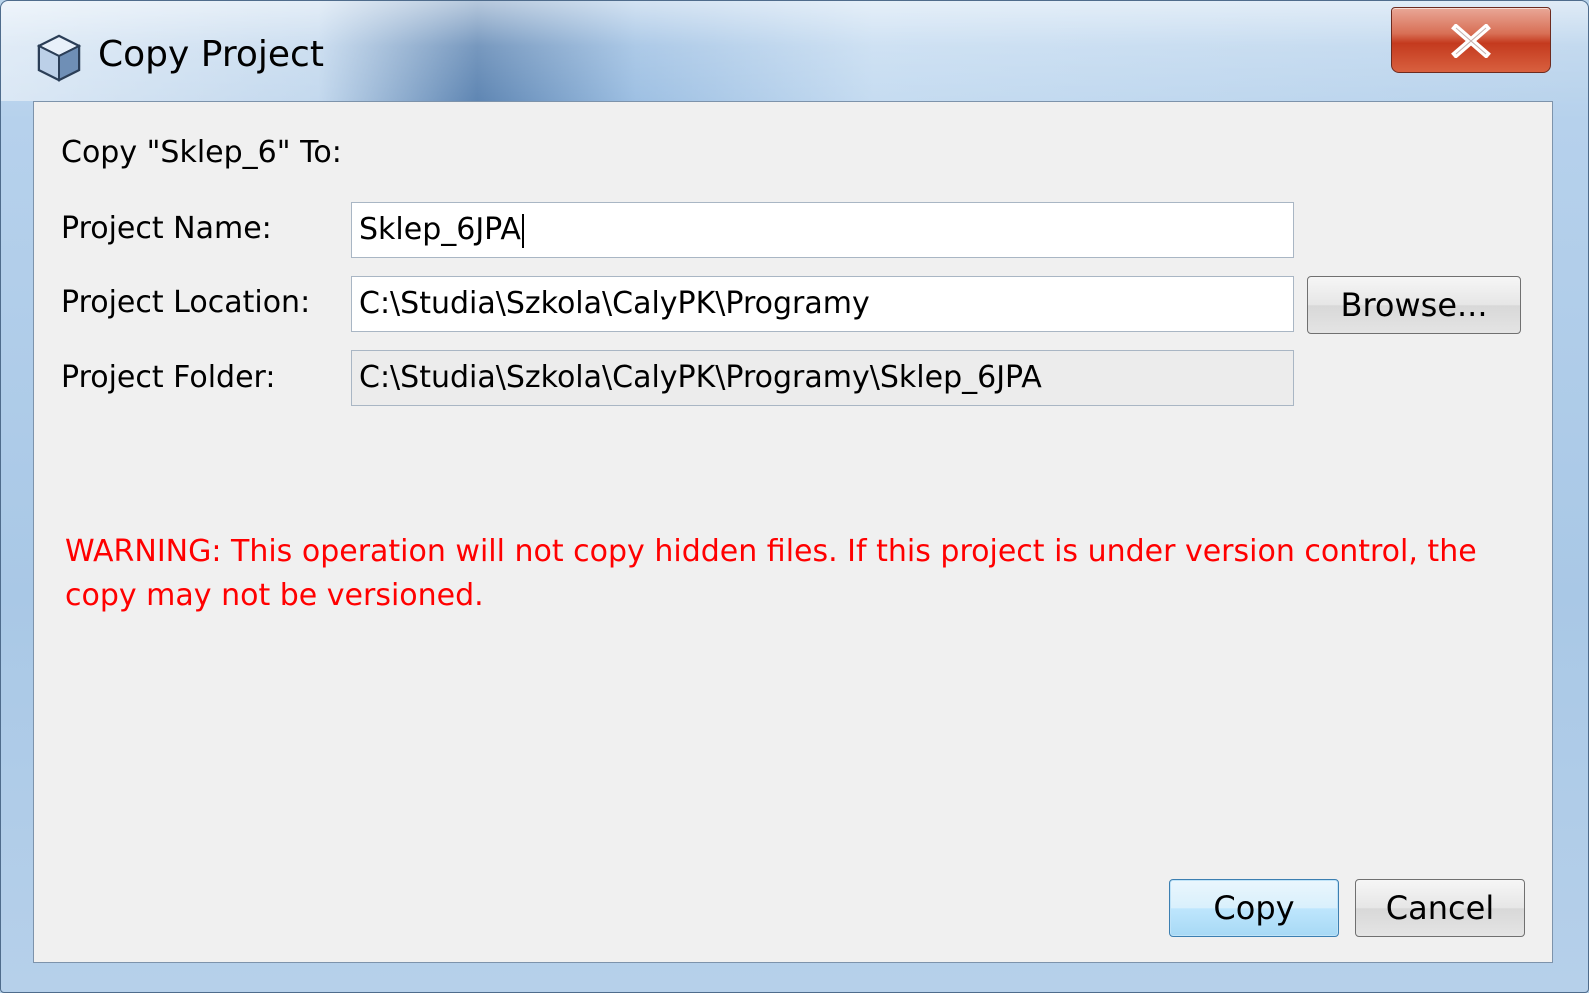  I want to click on close-button, so click(1471, 40).